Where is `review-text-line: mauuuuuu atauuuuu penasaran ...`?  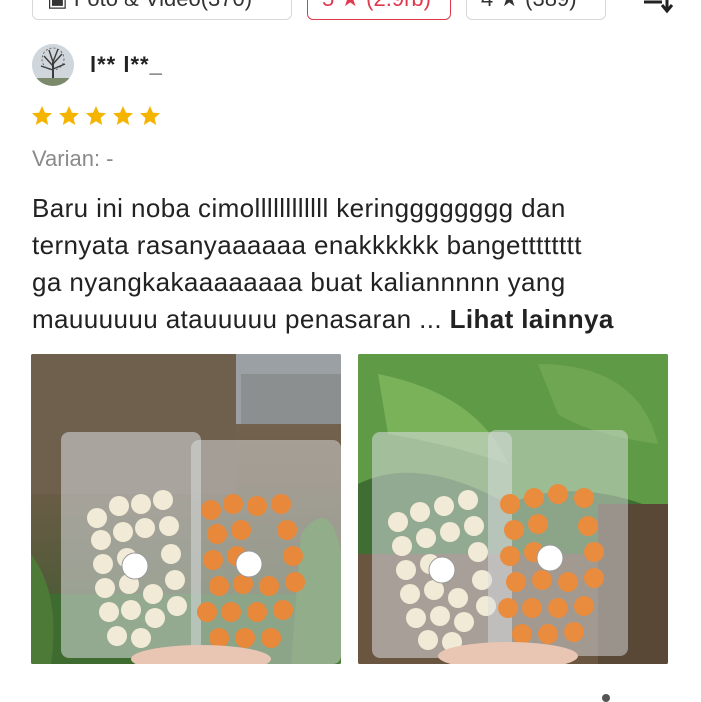 review-text-line: mauuuuuu atauuuuu penasaran ... is located at coordinates (237, 319).